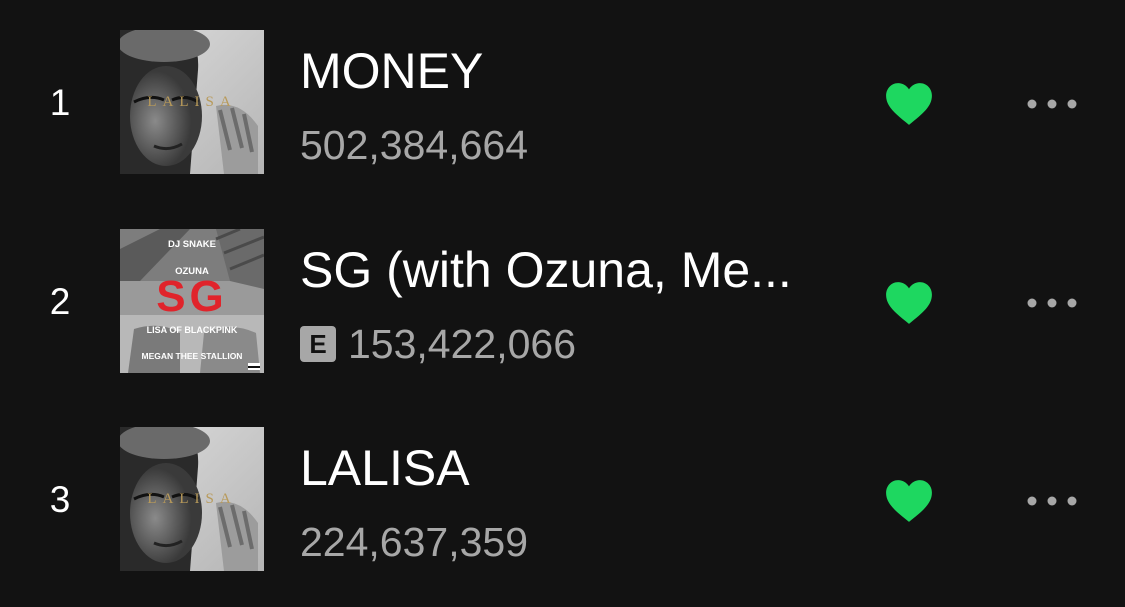 The image size is (1125, 607). I want to click on album-cover-text: DJ SNAKE, so click(192, 244).